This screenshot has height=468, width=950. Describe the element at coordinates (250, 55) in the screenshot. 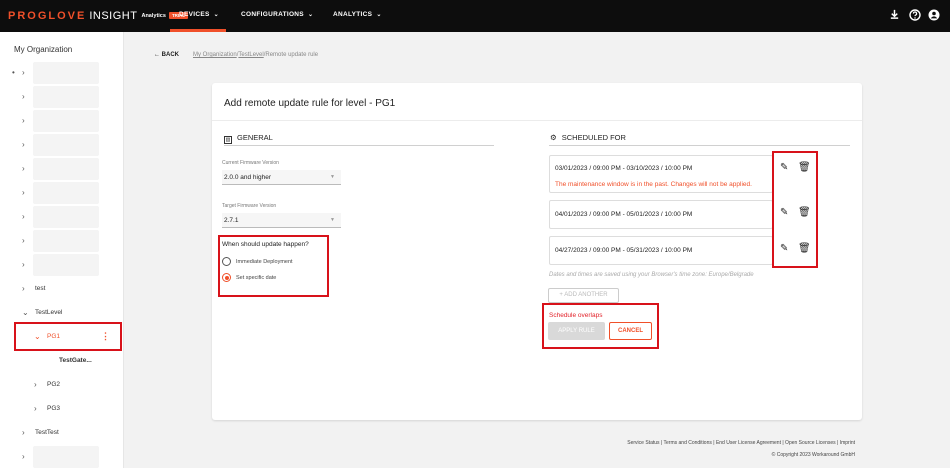

I see `breadcrumb-testlevel: TestLevel` at that location.